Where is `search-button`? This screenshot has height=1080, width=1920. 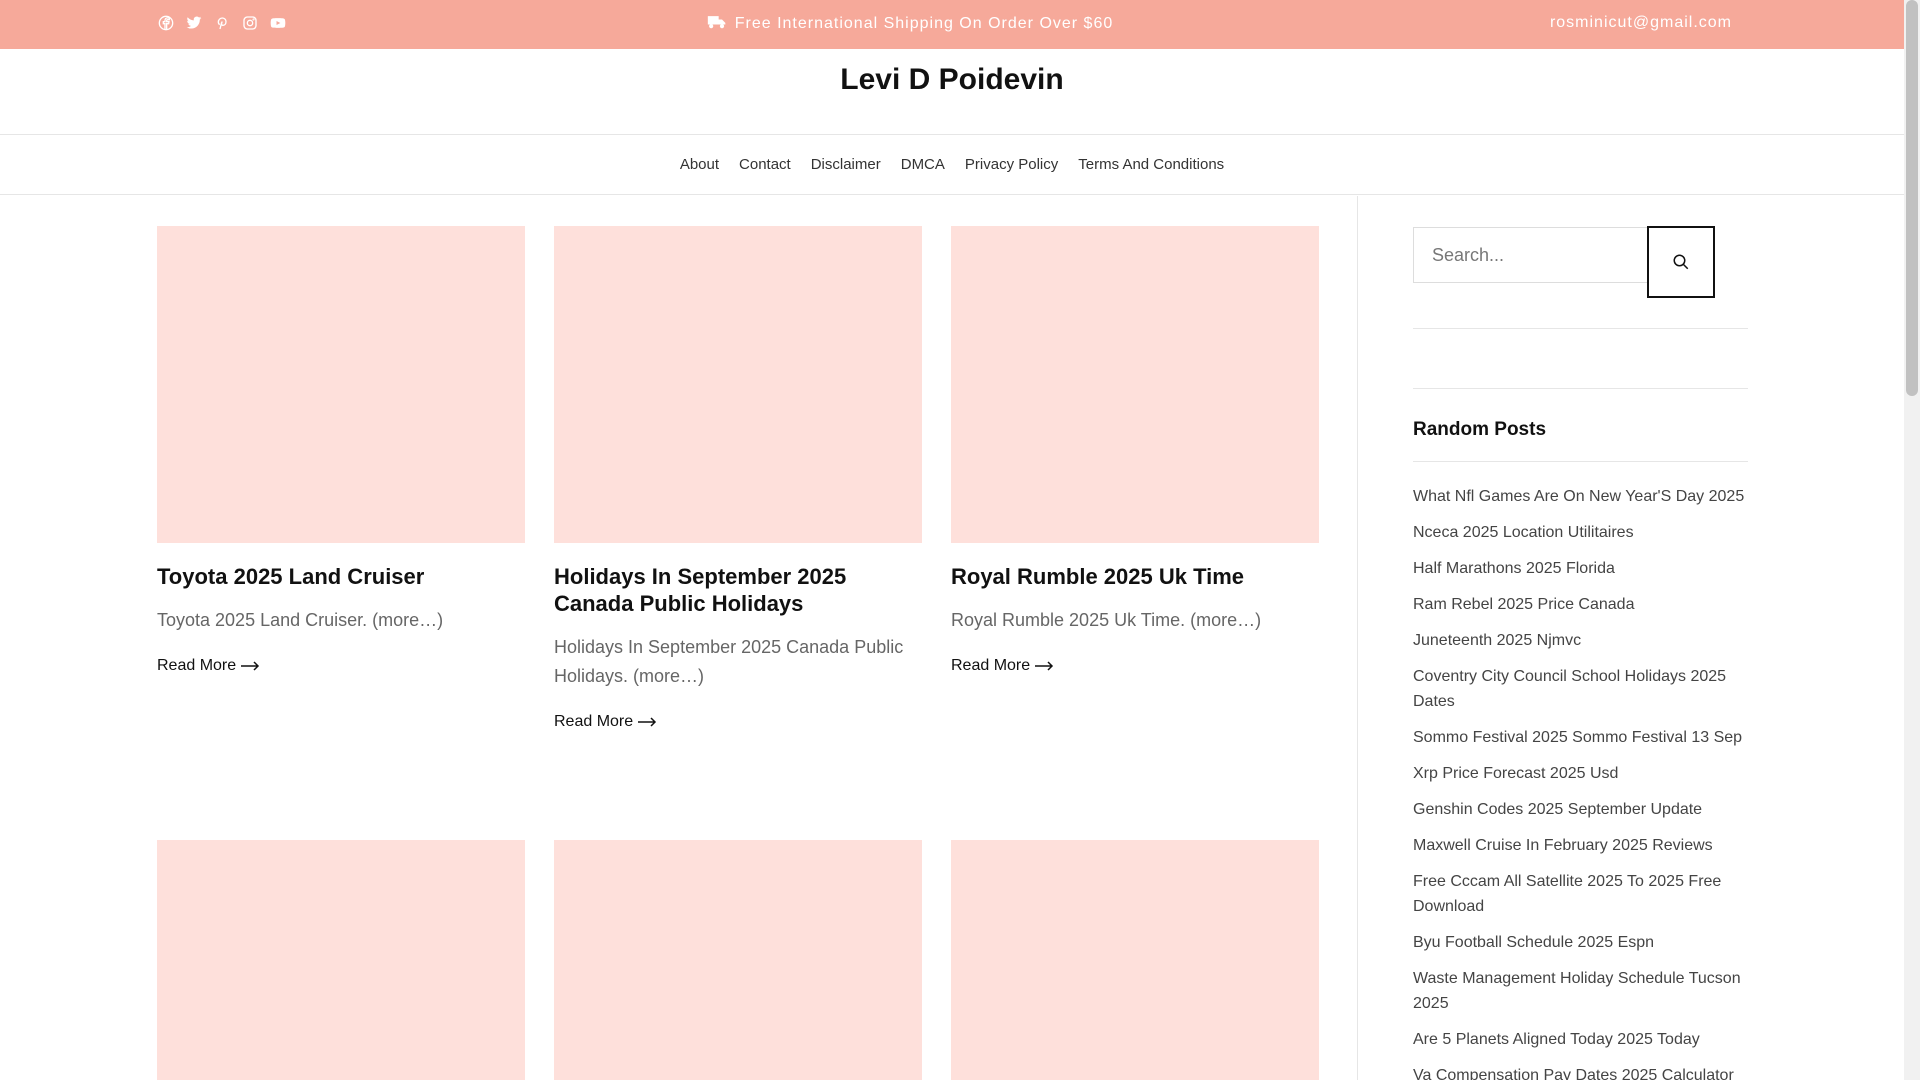 search-button is located at coordinates (1681, 262).